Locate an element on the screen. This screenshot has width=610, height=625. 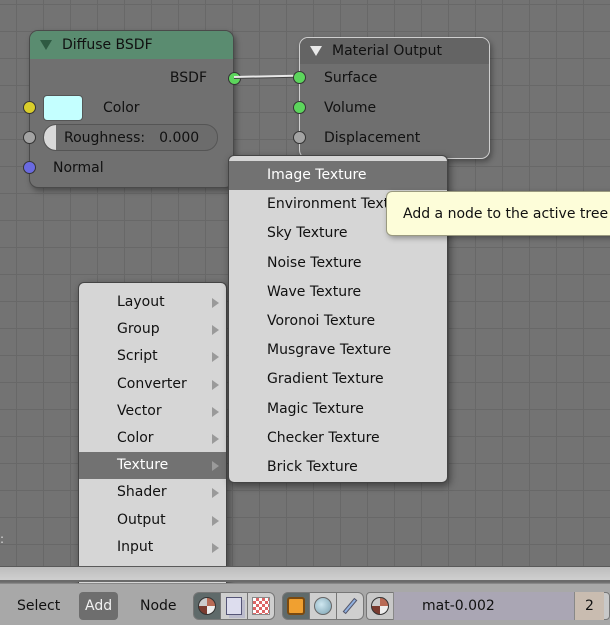
edge-text: : is located at coordinates (2, 539).